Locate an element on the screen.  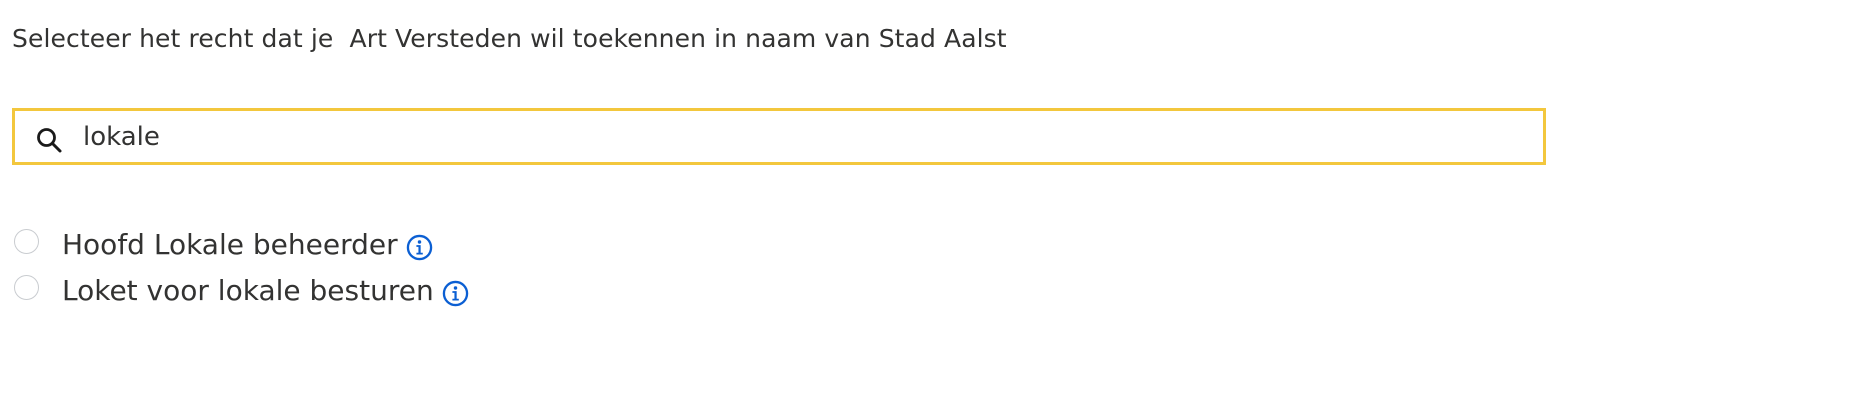
option-label: Loket voor lokale besturen is located at coordinates (248, 291).